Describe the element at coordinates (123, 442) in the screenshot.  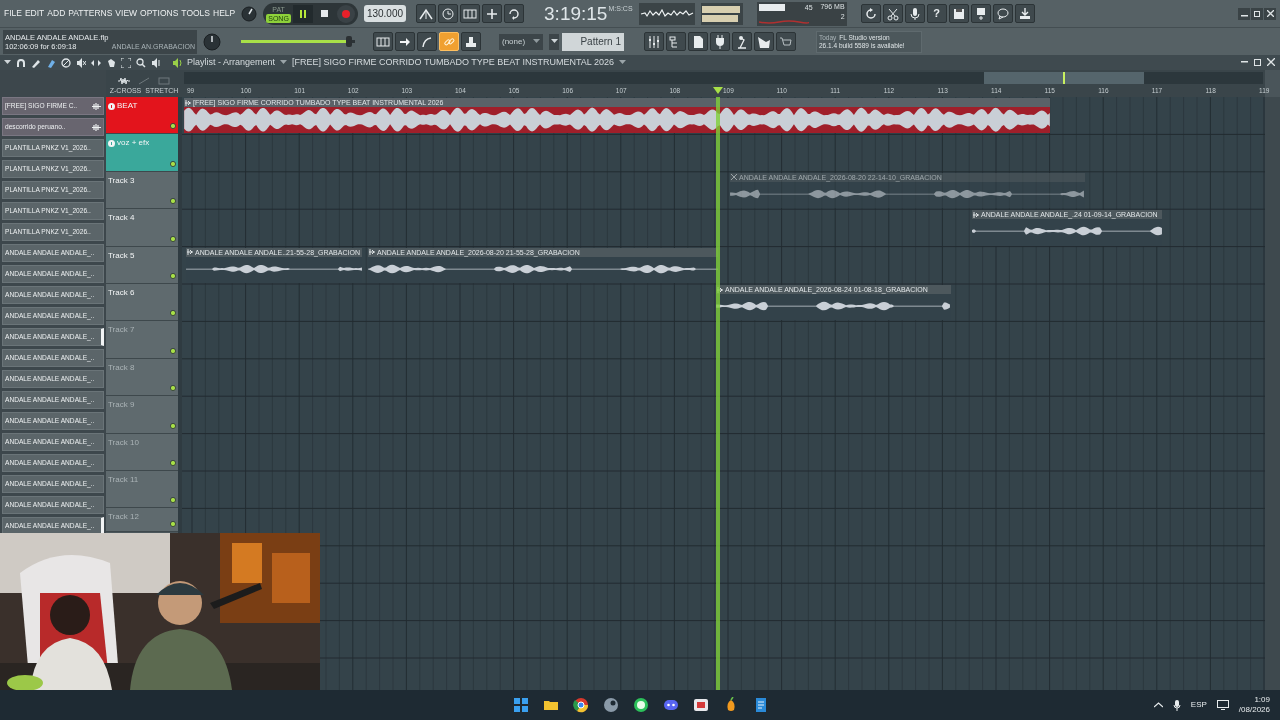
I see `track-name: Track 10` at that location.